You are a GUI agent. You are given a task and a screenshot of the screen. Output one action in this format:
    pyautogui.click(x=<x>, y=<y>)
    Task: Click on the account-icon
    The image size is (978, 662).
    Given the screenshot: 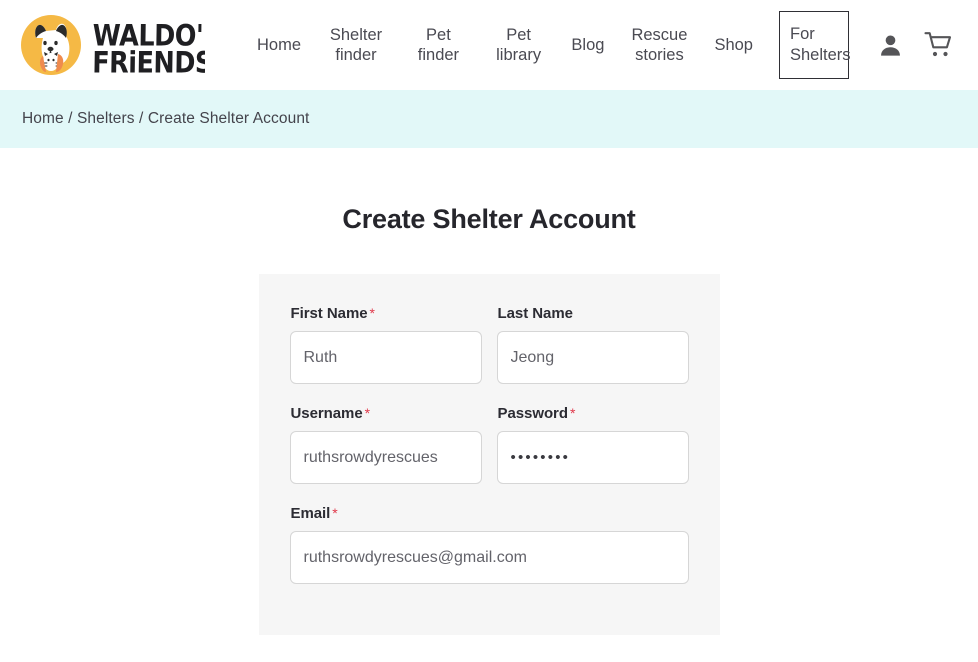 What is the action you would take?
    pyautogui.click(x=890, y=45)
    